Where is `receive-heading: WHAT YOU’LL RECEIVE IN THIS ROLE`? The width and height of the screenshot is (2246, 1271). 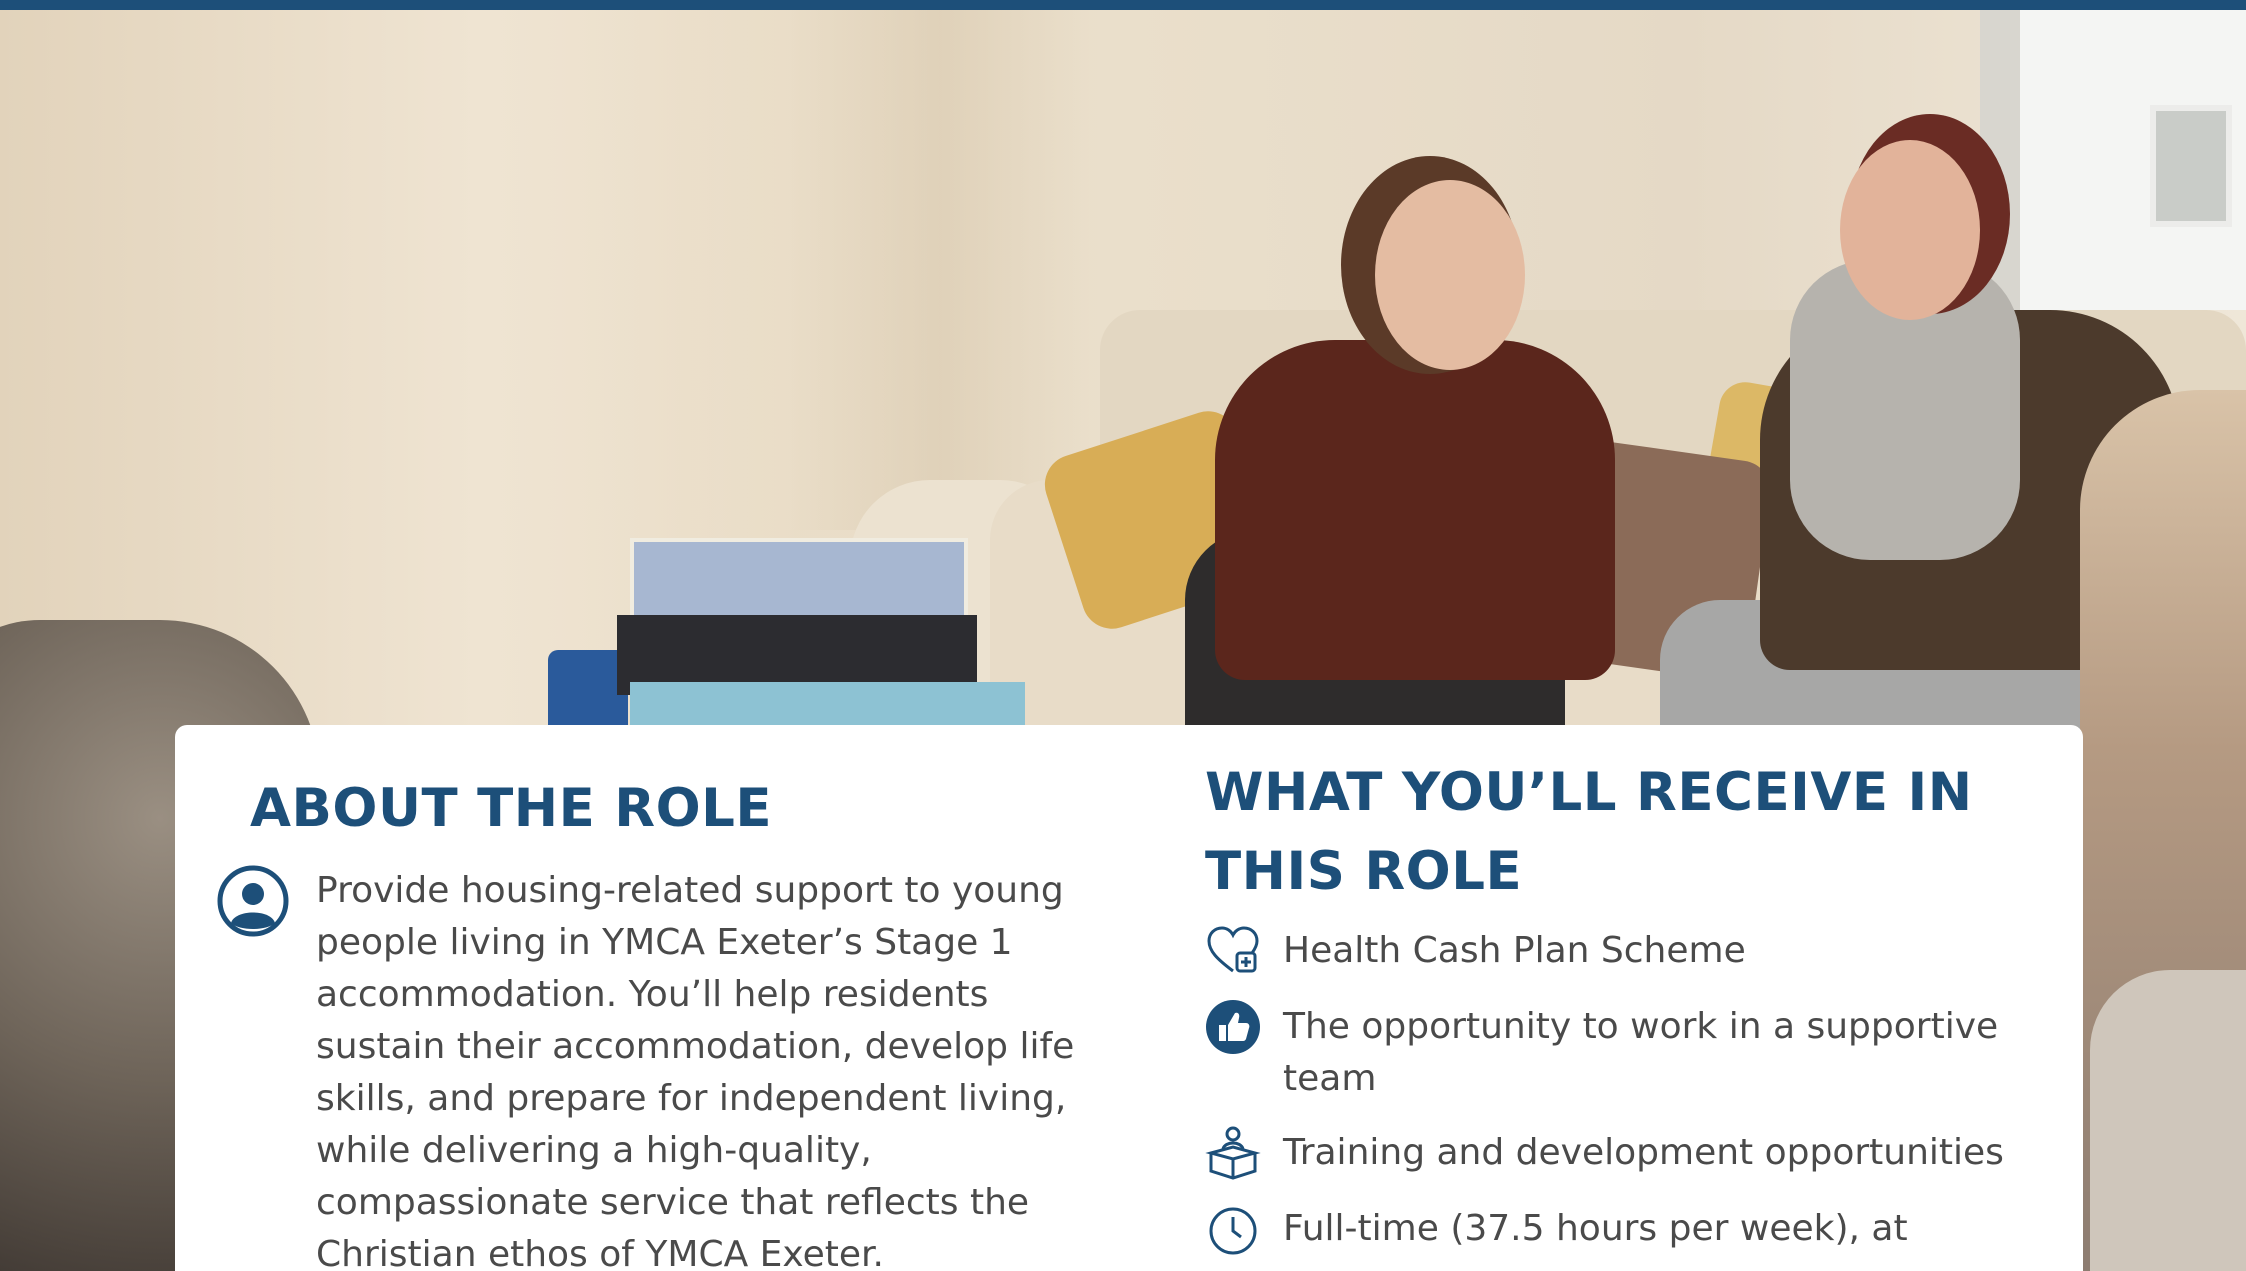
receive-heading: WHAT YOU’LL RECEIVE IN THIS ROLE is located at coordinates (1589, 832).